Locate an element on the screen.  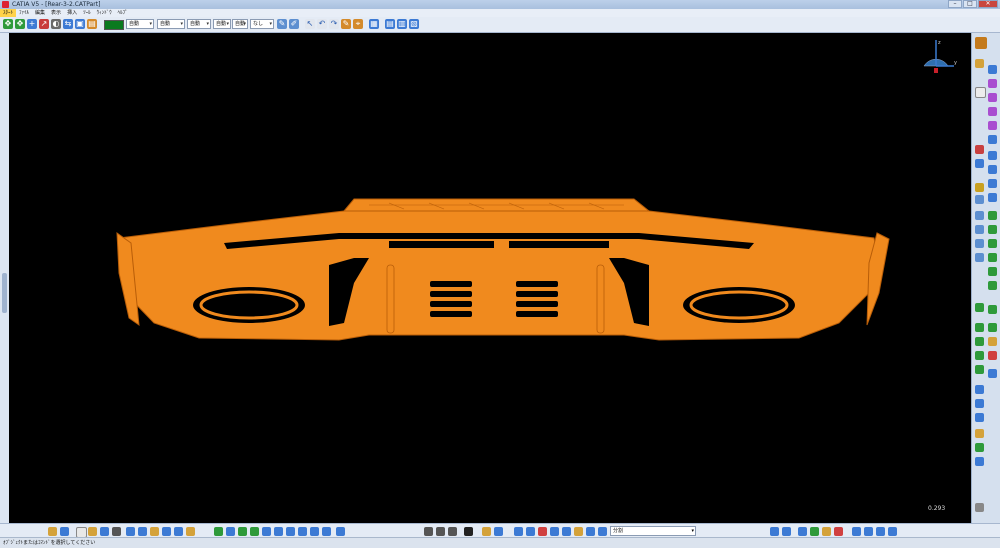
workbench-icon: ▤ is located at coordinates (390, 24).